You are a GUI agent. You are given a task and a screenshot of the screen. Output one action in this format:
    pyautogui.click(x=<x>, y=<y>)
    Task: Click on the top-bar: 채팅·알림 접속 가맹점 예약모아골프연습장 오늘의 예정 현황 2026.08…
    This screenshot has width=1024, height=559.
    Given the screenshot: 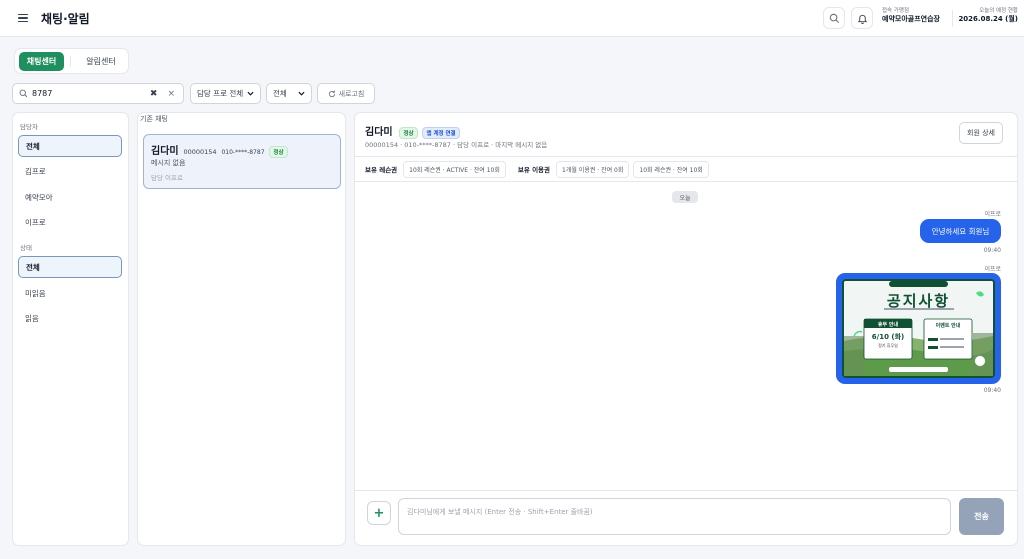 What is the action you would take?
    pyautogui.click(x=512, y=18)
    